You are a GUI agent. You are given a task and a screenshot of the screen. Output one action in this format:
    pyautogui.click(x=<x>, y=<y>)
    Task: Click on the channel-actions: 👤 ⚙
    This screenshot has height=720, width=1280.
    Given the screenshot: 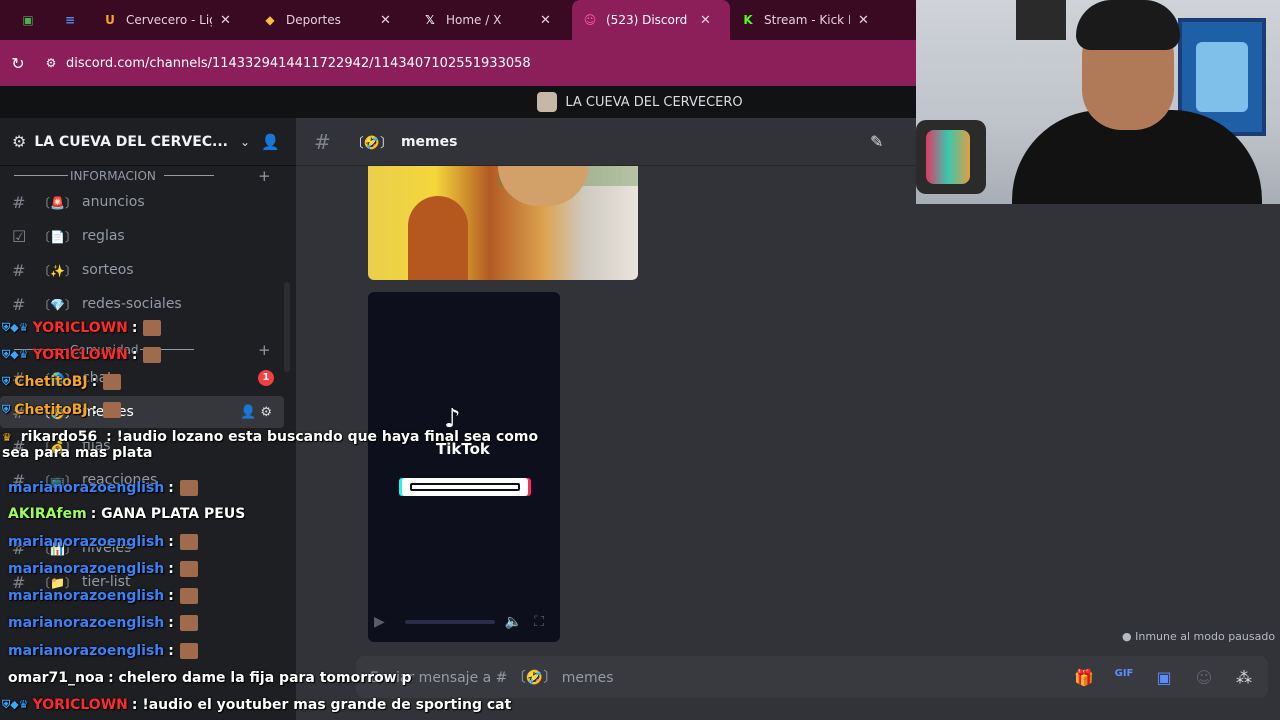 What is the action you would take?
    pyautogui.click(x=256, y=412)
    